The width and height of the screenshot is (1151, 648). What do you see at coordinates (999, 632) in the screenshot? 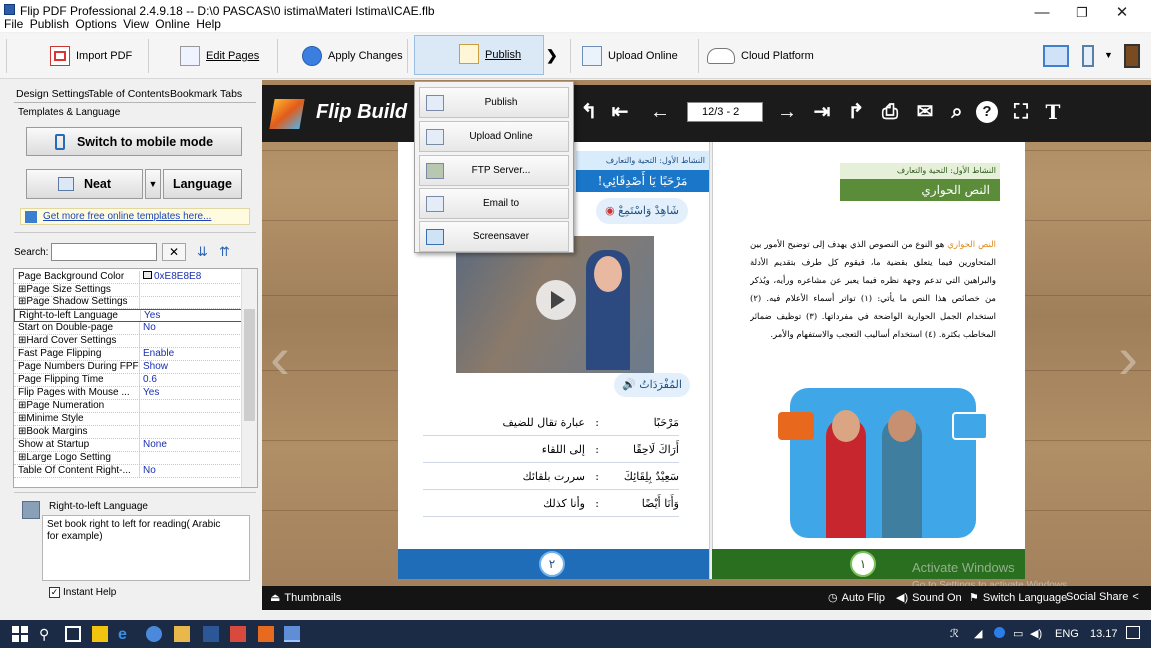
I see `bluetooth-icon` at bounding box center [999, 632].